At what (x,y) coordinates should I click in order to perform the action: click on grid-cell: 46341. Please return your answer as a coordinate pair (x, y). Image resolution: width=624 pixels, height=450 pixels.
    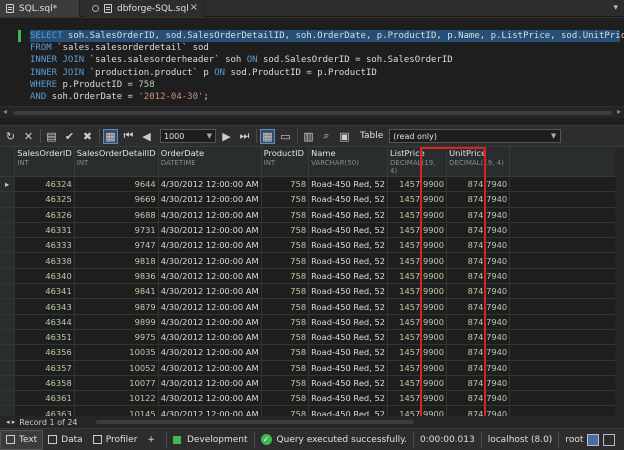
    Looking at the image, I should click on (44, 291).